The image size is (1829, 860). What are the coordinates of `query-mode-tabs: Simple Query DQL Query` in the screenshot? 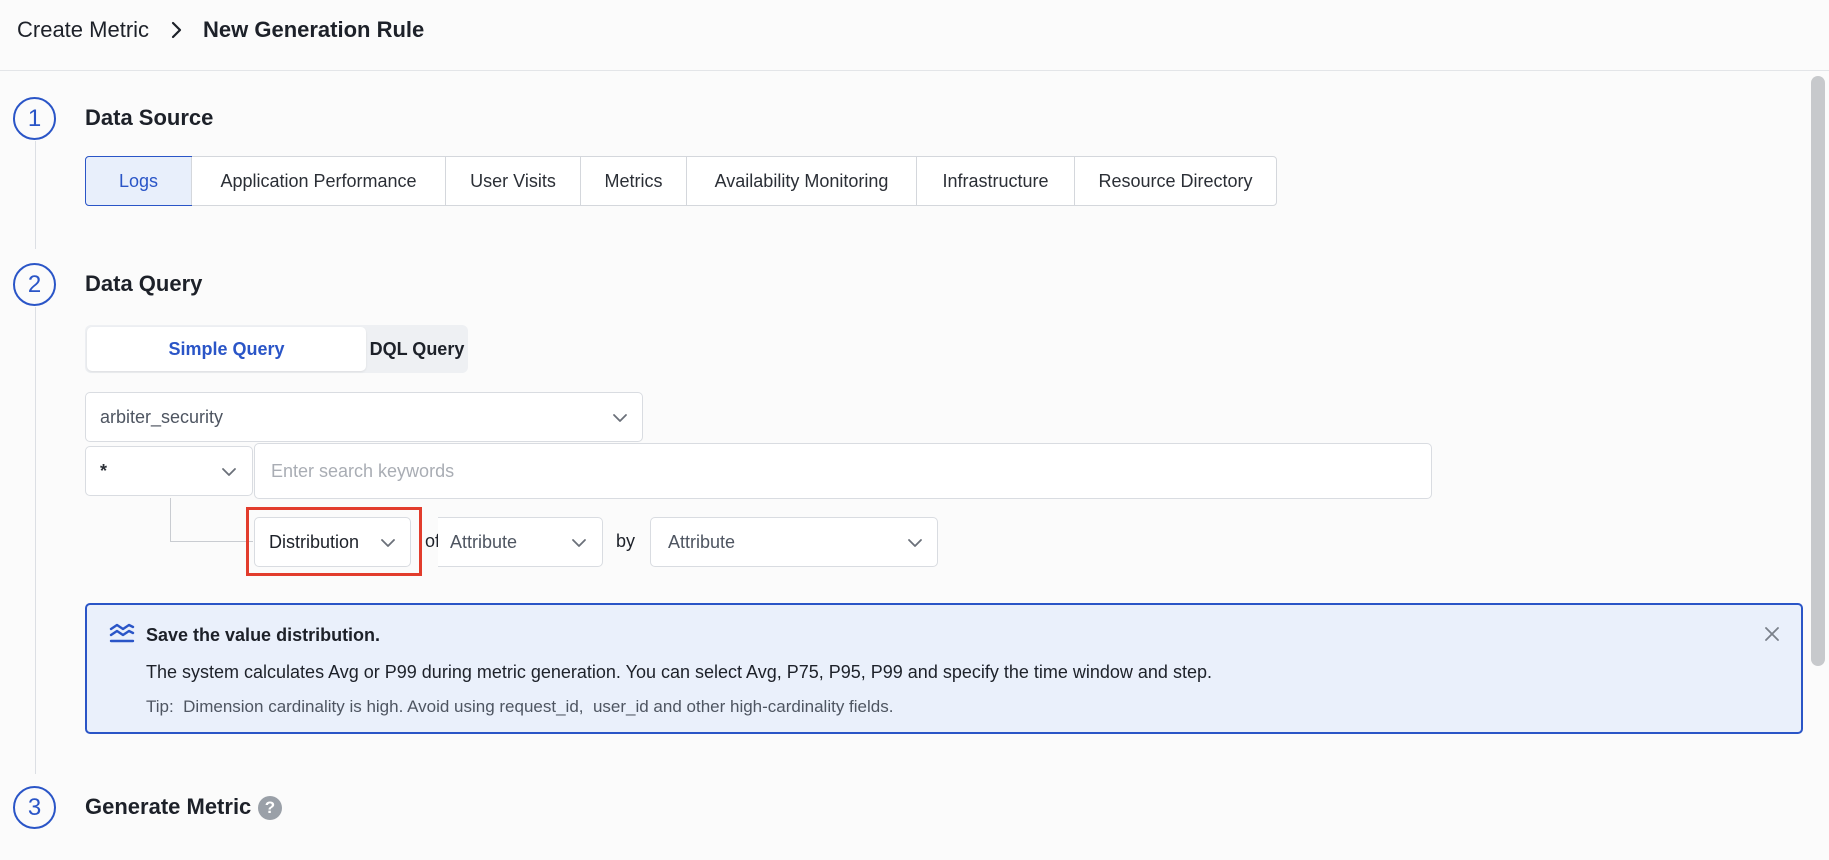 It's located at (276, 349).